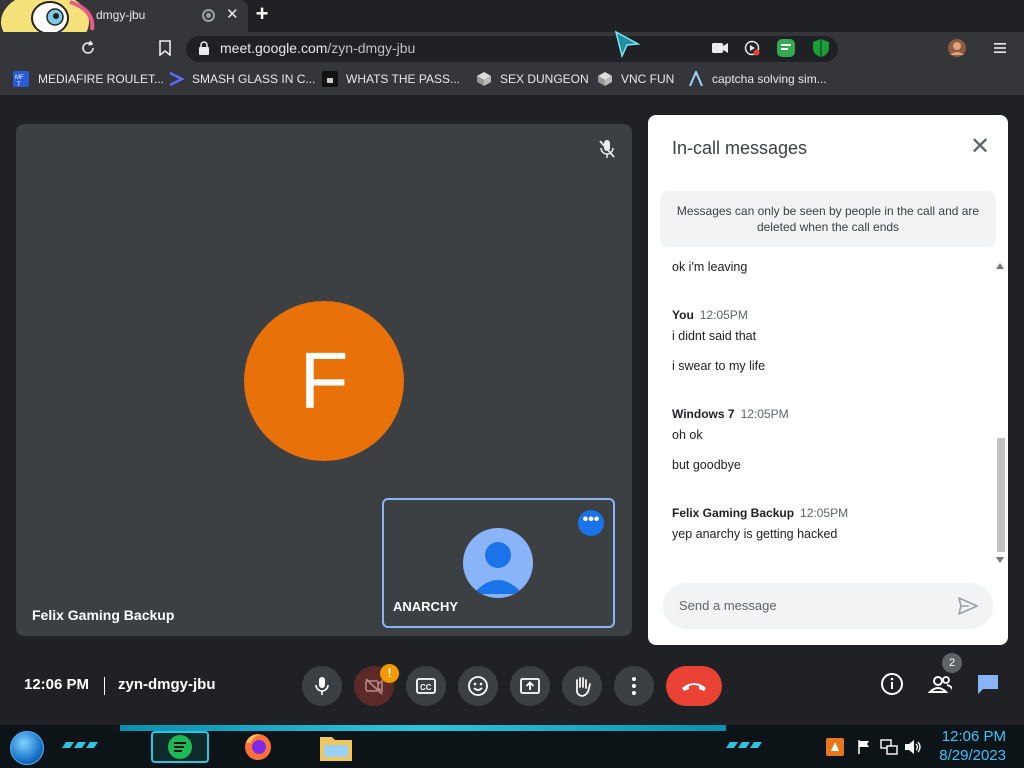 Image resolution: width=1024 pixels, height=768 pixels. What do you see at coordinates (423, 728) in the screenshot?
I see `taskbar-glow-strip` at bounding box center [423, 728].